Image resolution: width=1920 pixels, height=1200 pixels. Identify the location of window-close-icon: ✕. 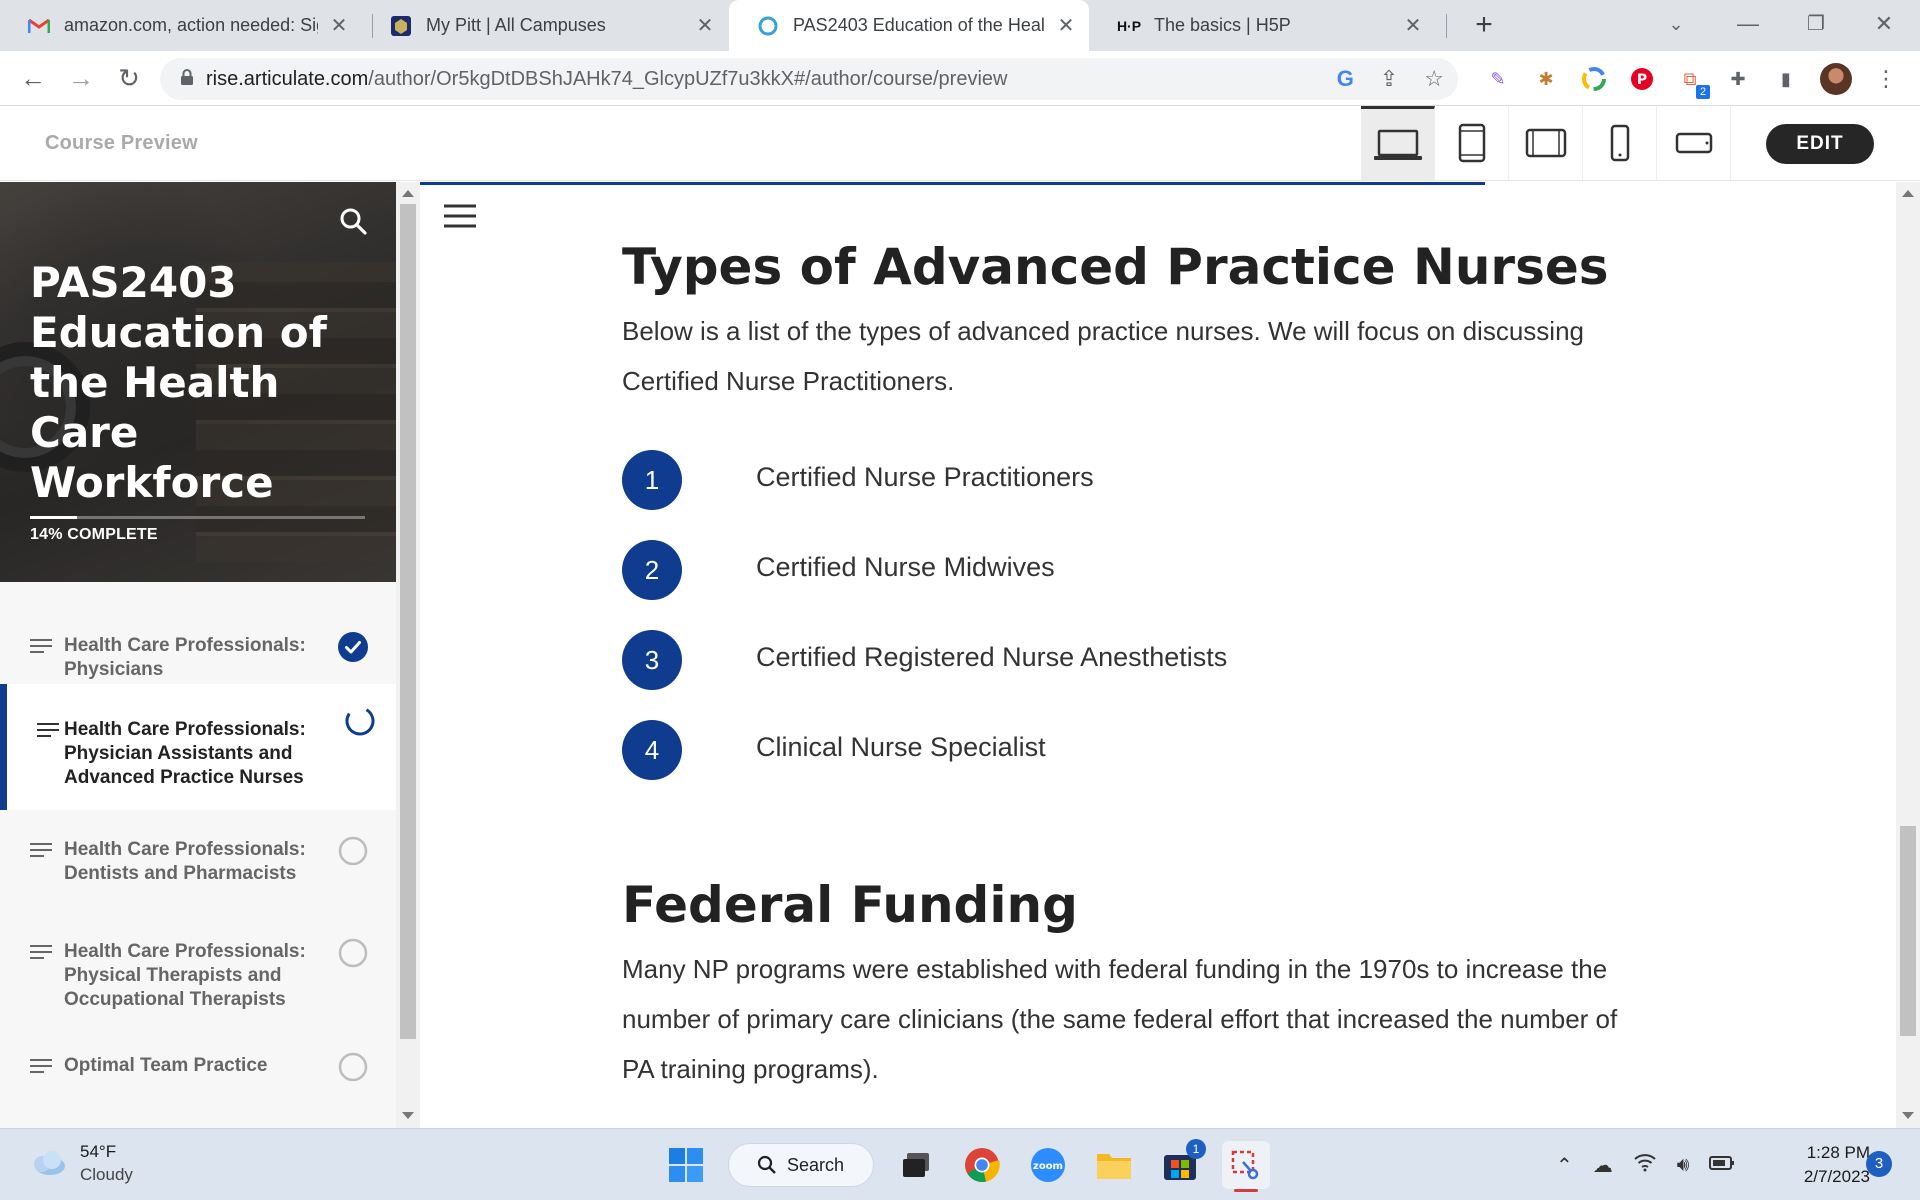
(1884, 24).